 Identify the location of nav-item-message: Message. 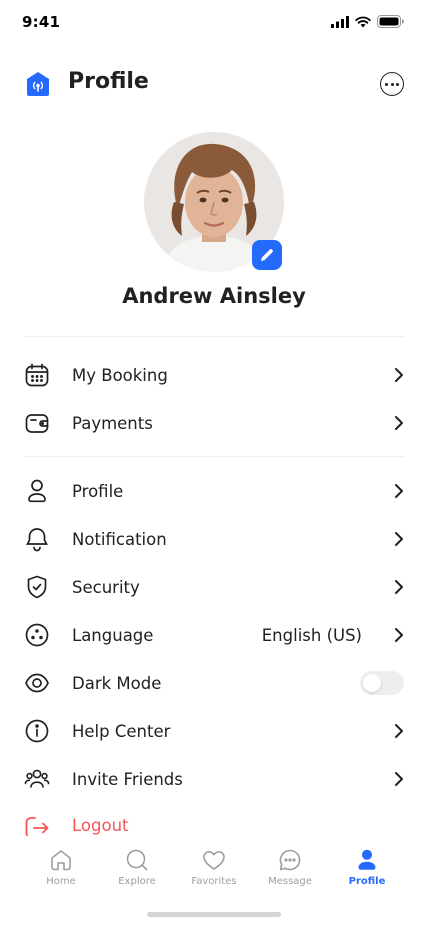
(290, 870).